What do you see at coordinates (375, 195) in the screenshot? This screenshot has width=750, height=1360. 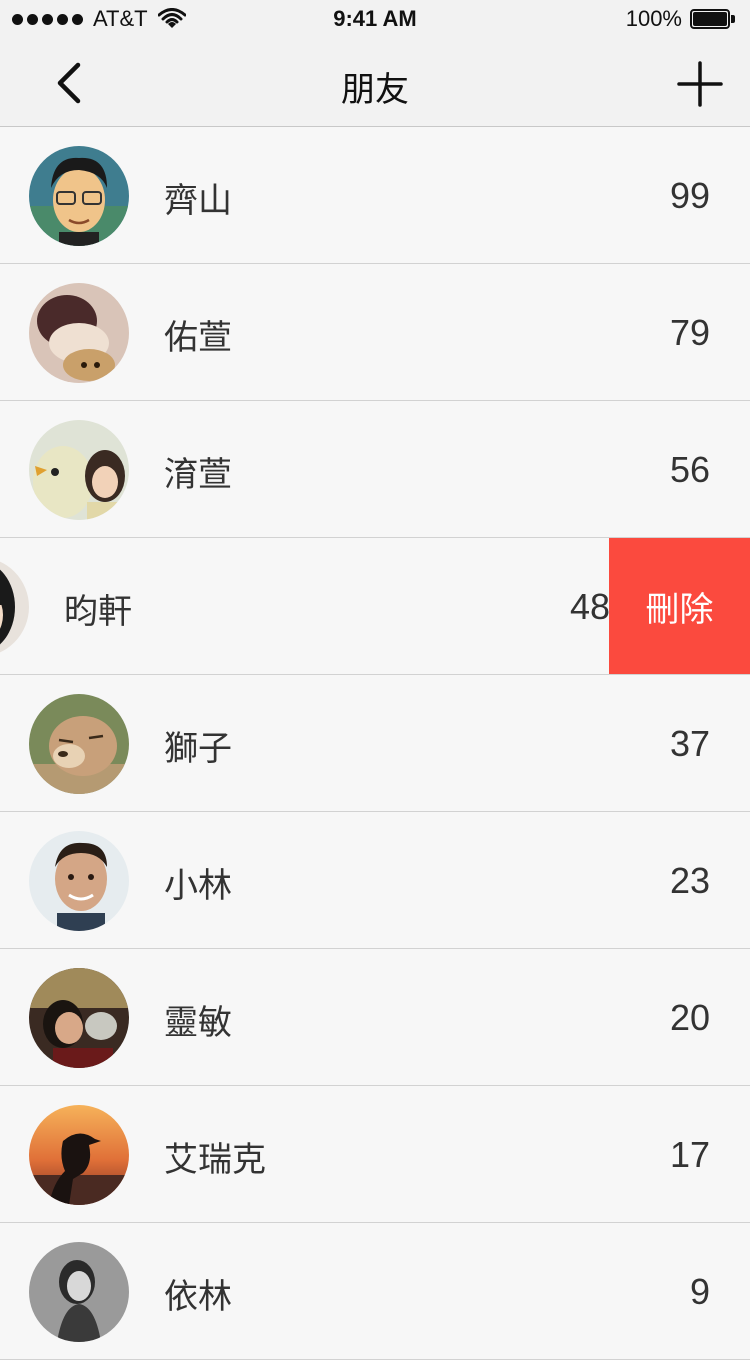 I see `friend-row: 齊山 99` at bounding box center [375, 195].